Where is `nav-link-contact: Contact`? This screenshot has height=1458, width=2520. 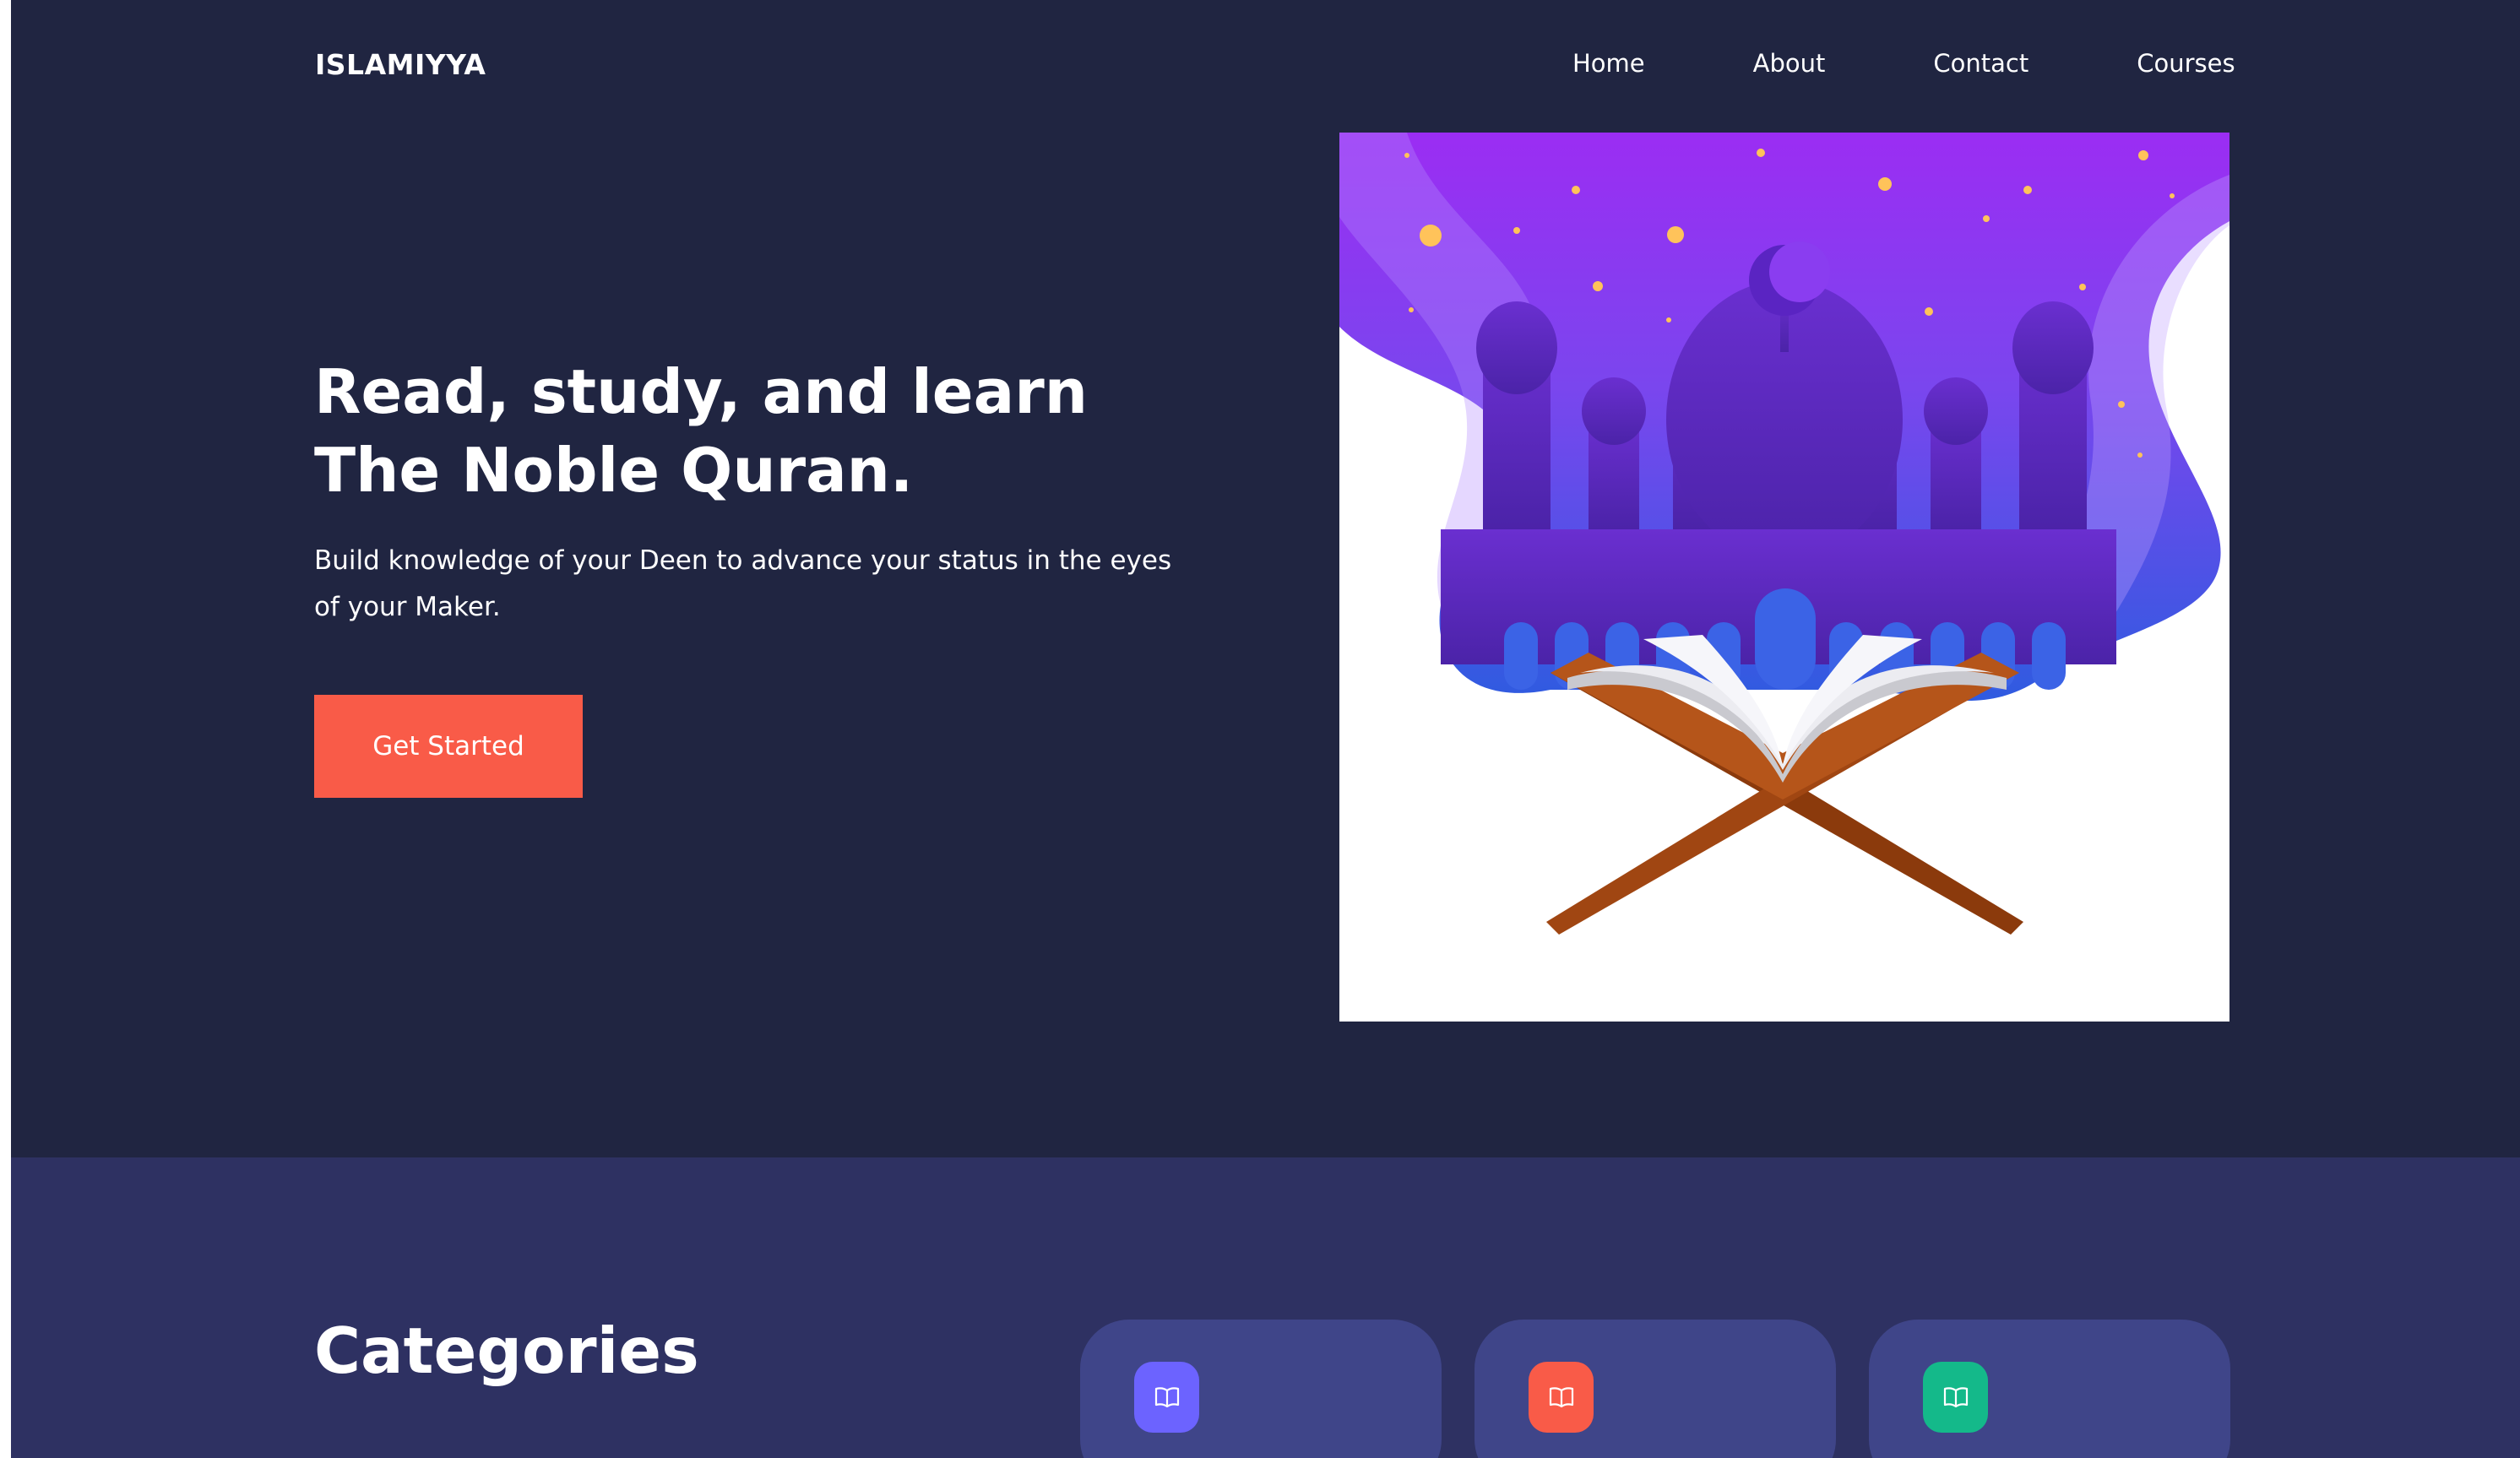 nav-link-contact: Contact is located at coordinates (1980, 63).